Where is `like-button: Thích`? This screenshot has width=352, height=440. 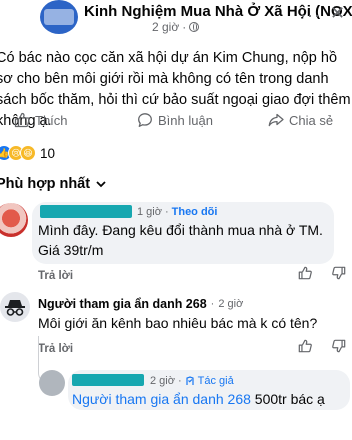
like-button: Thích is located at coordinates (41, 120).